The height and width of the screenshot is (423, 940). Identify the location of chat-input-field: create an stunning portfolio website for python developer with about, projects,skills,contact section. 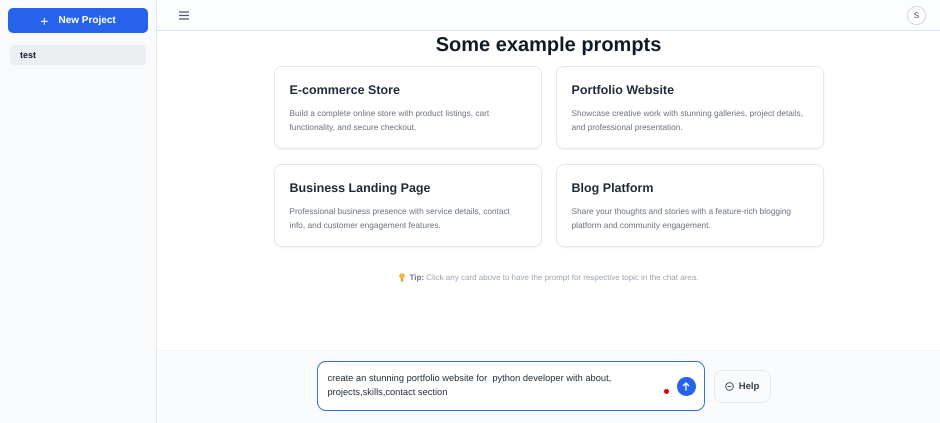
(510, 386).